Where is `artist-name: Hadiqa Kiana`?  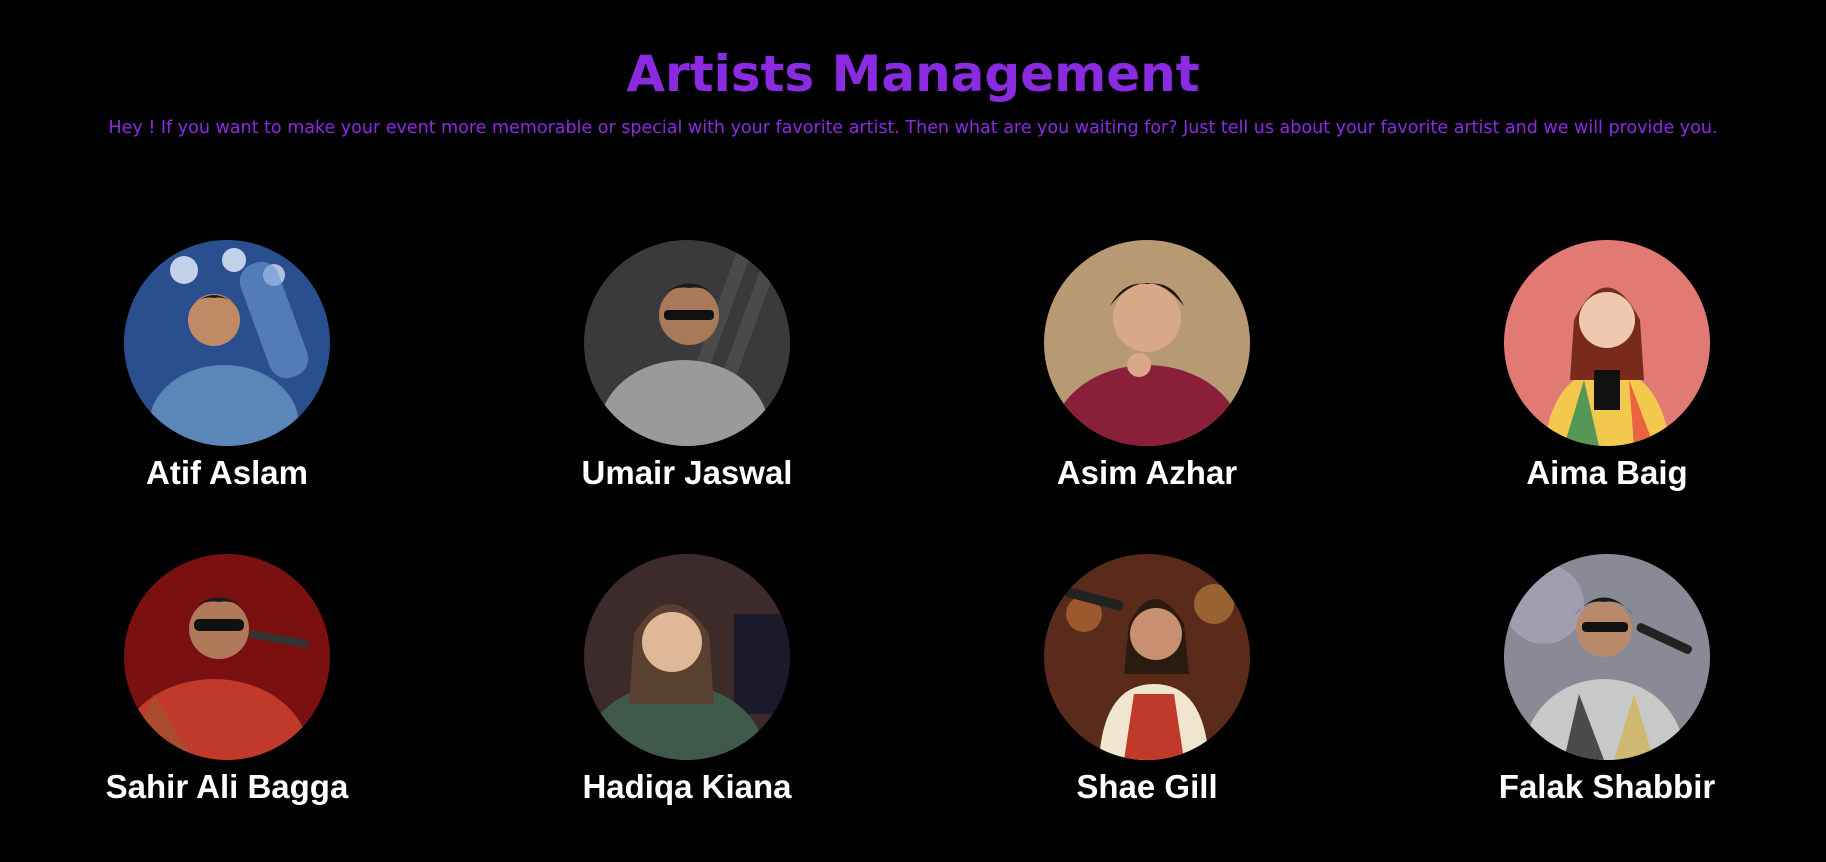
artist-name: Hadiqa Kiana is located at coordinates (687, 786).